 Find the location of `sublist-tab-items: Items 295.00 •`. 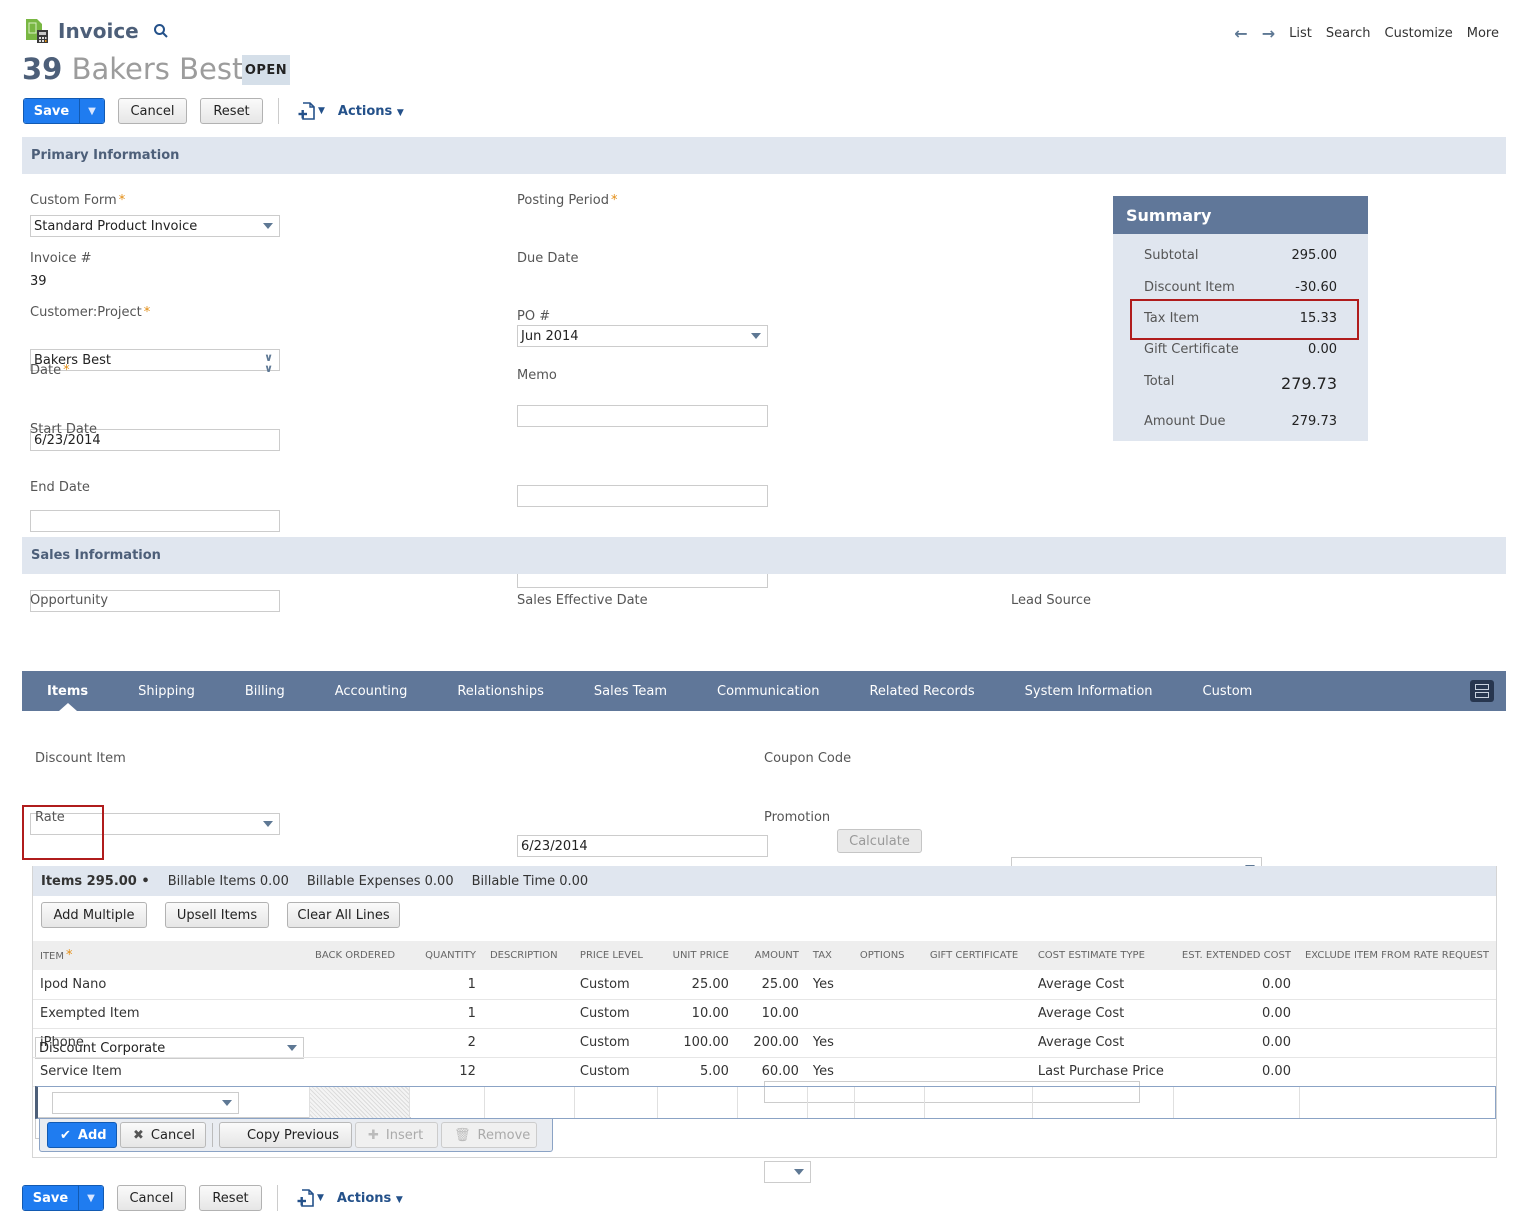

sublist-tab-items: Items 295.00 • is located at coordinates (95, 881).